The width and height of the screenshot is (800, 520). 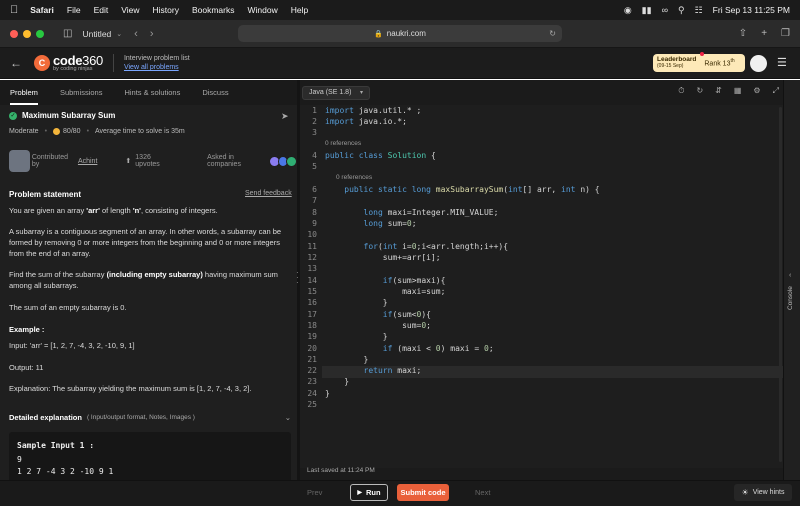 I want to click on menu-app: Safari, so click(x=42, y=10).